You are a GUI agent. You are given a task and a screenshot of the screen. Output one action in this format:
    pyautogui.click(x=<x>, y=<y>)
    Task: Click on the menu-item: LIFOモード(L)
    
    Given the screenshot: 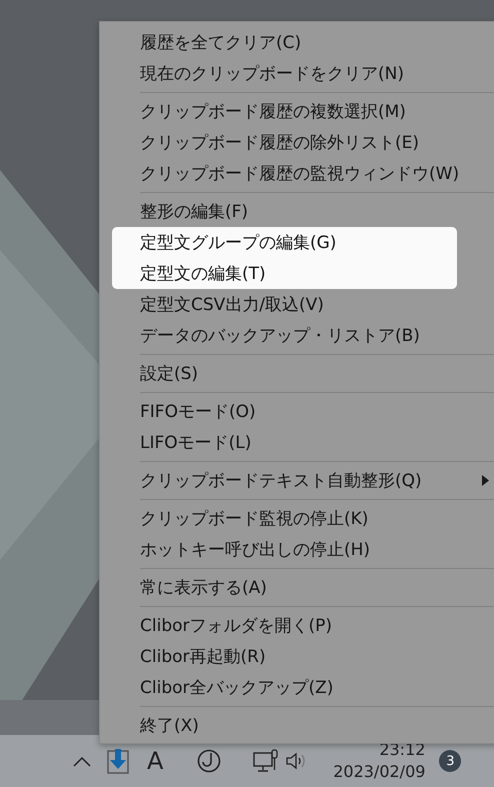 What is the action you would take?
    pyautogui.click(x=284, y=442)
    